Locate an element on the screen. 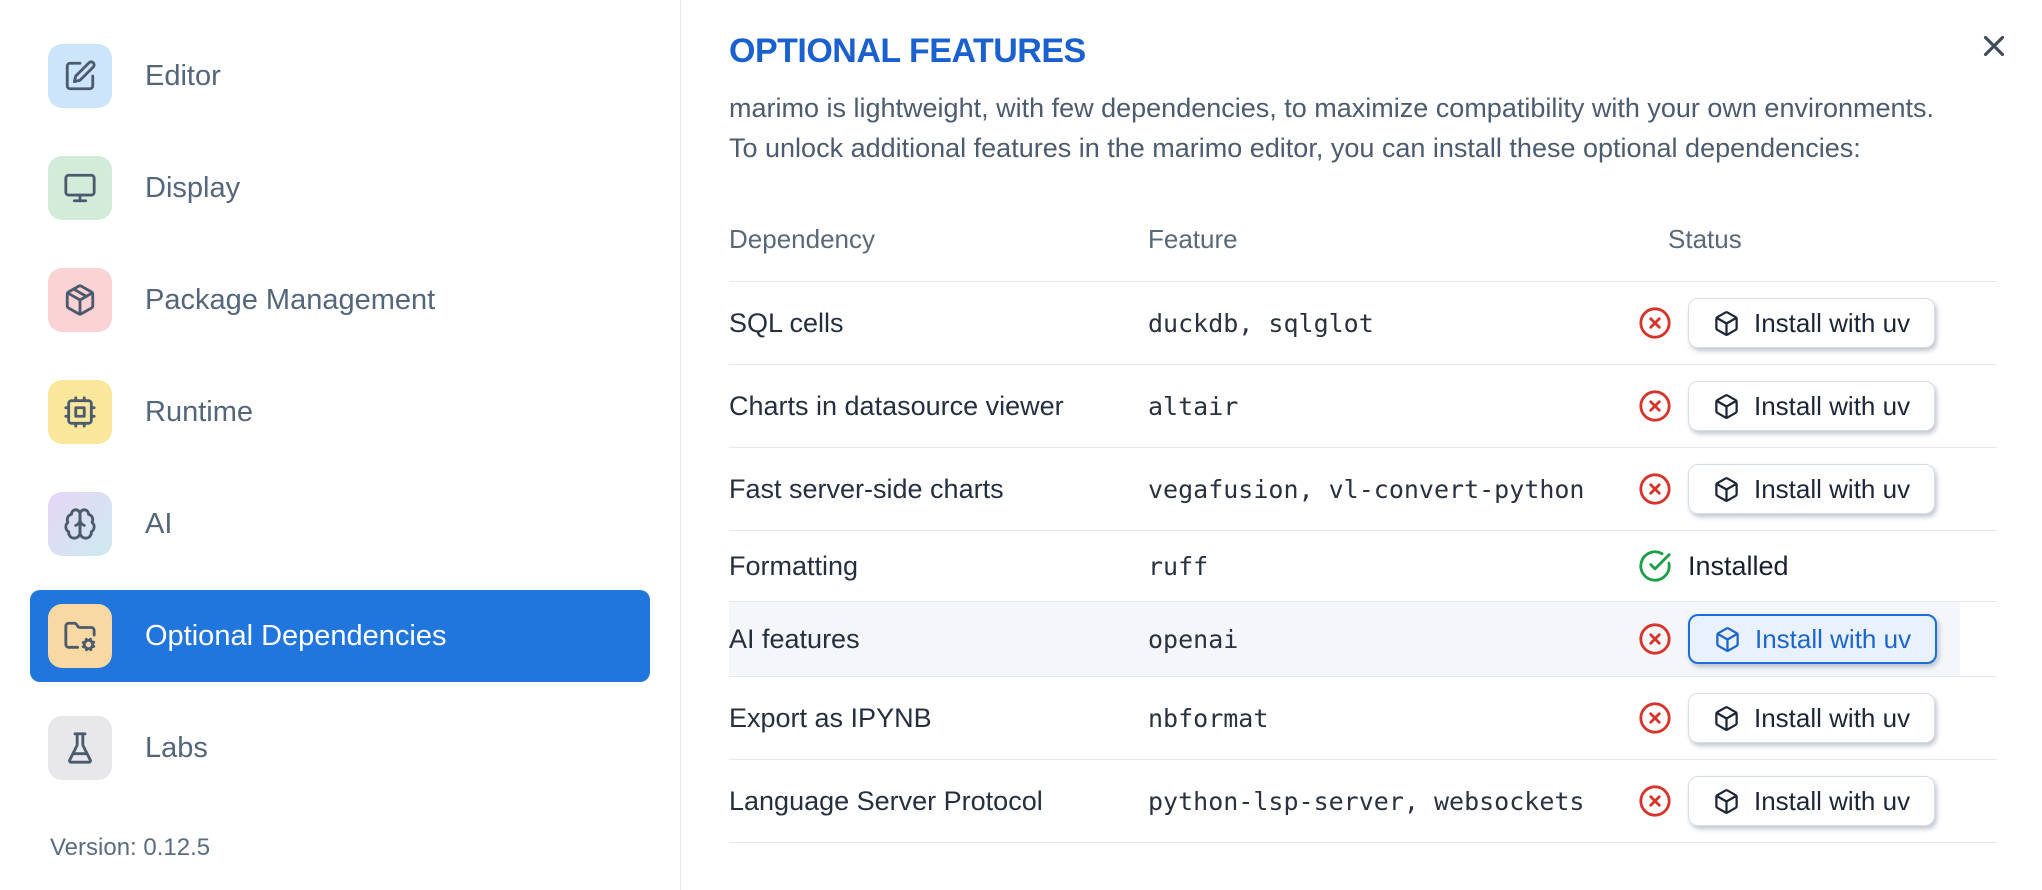  sidebar-item-runtime: Runtime is located at coordinates (340, 412).